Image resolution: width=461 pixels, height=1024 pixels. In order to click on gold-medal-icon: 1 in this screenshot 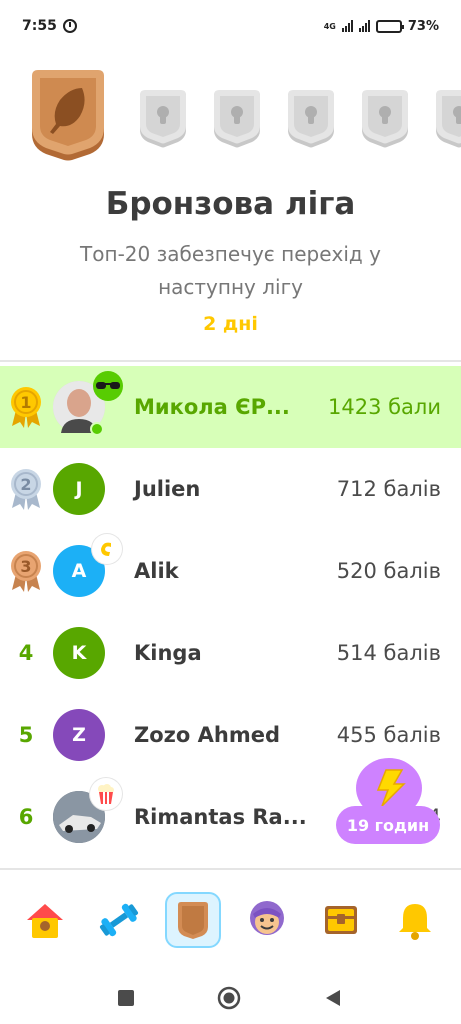, I will do `click(26, 407)`.